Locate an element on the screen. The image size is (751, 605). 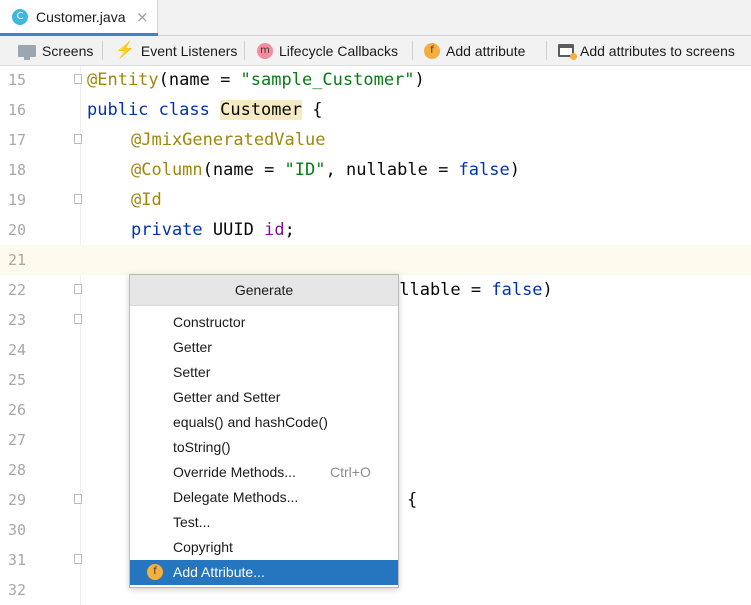
code-line: 20 private UUID id; is located at coordinates (375, 230).